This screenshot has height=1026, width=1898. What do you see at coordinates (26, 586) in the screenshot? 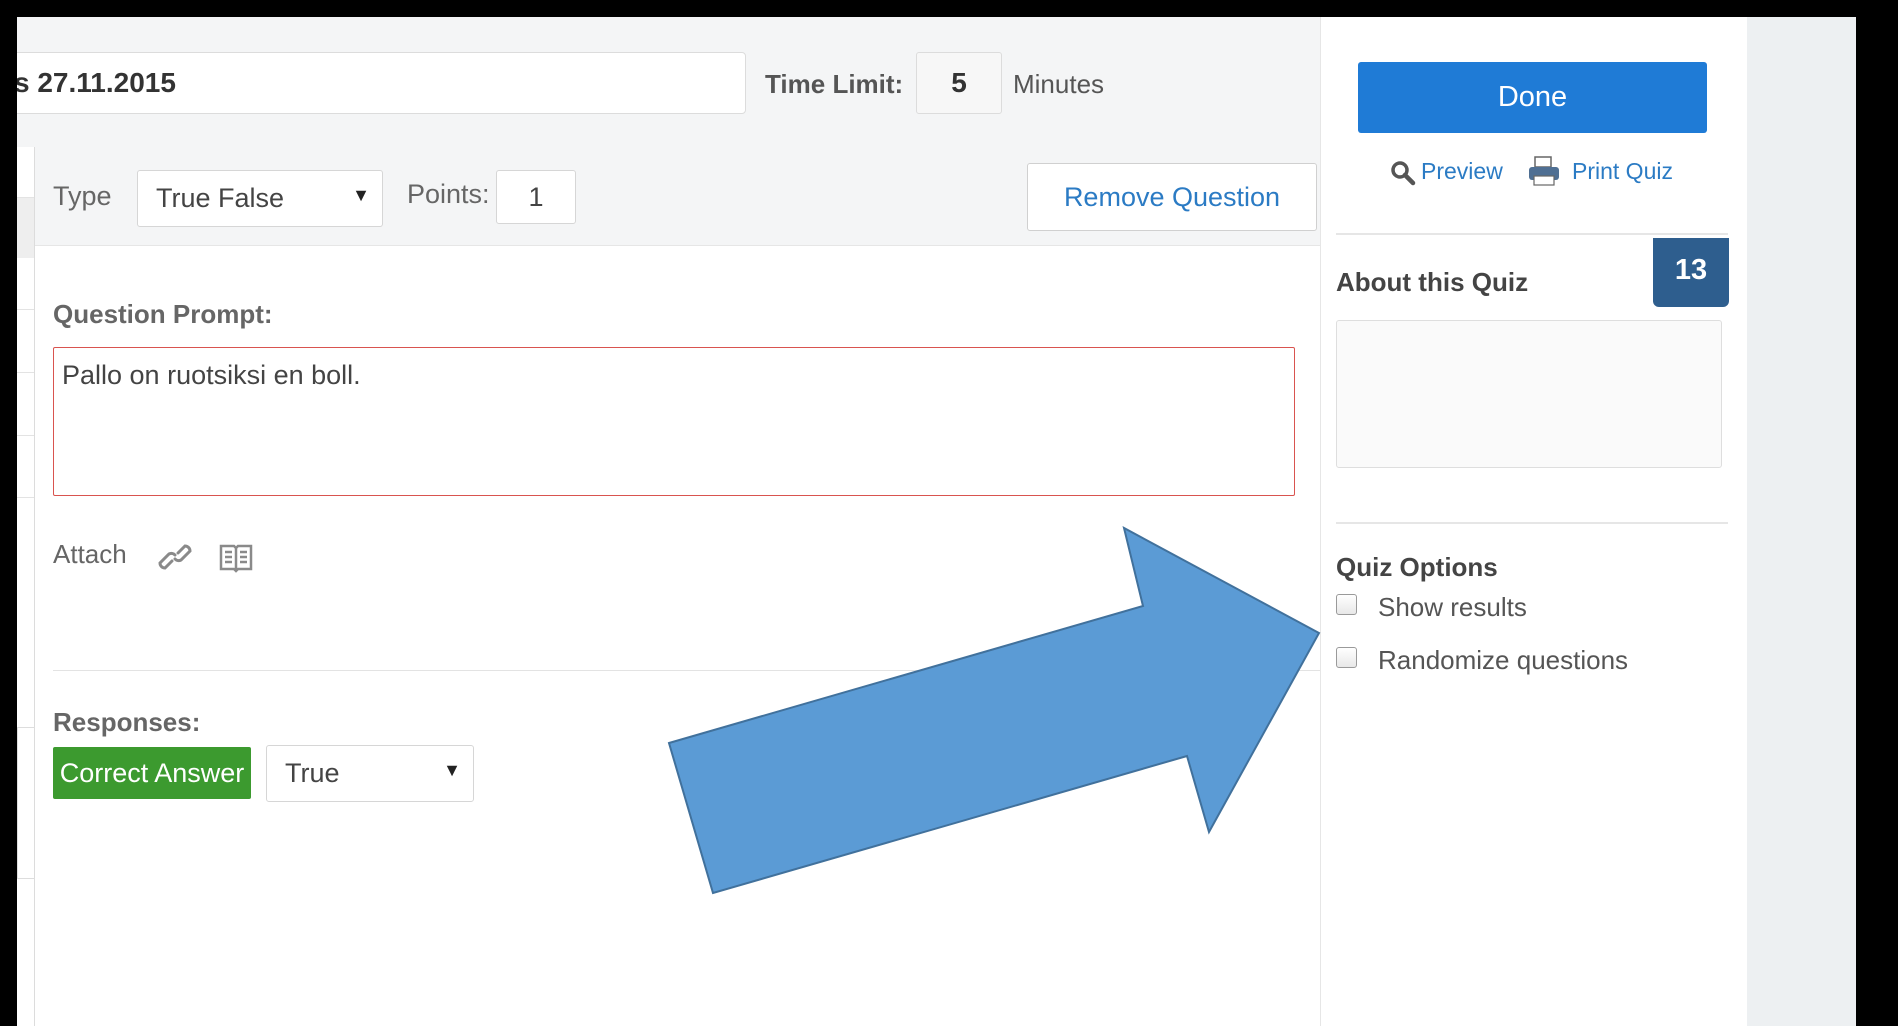
I see `question-list-edge` at bounding box center [26, 586].